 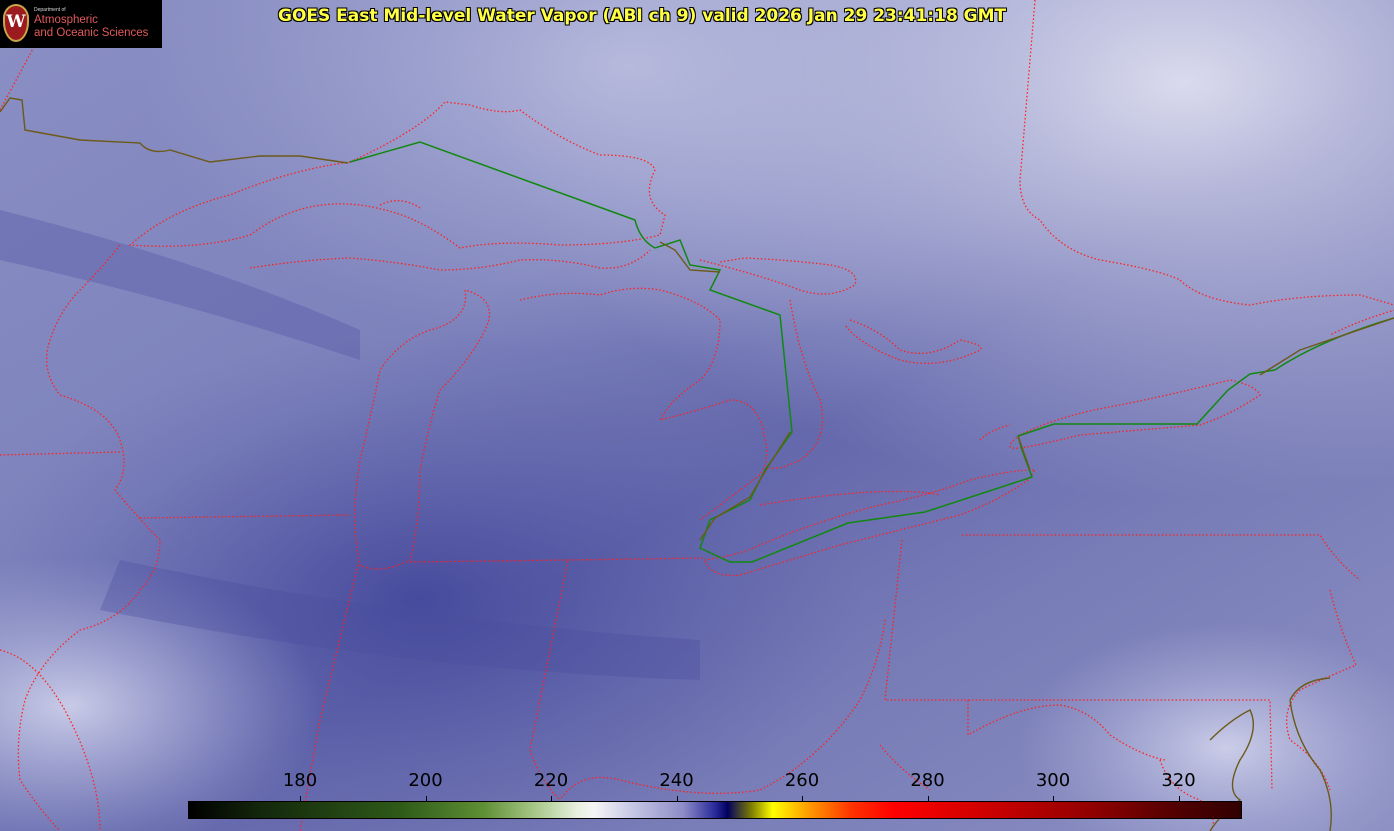 I want to click on colorbar-tick-label: 260, so click(x=802, y=780).